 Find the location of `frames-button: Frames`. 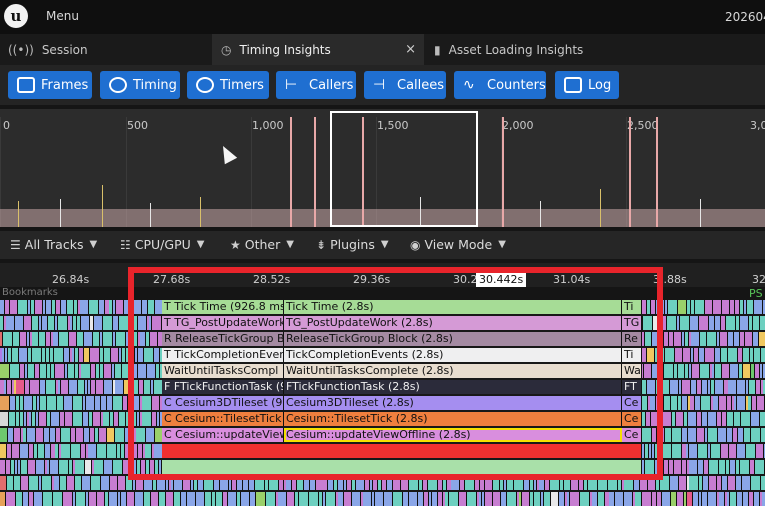

frames-button: Frames is located at coordinates (50, 85).